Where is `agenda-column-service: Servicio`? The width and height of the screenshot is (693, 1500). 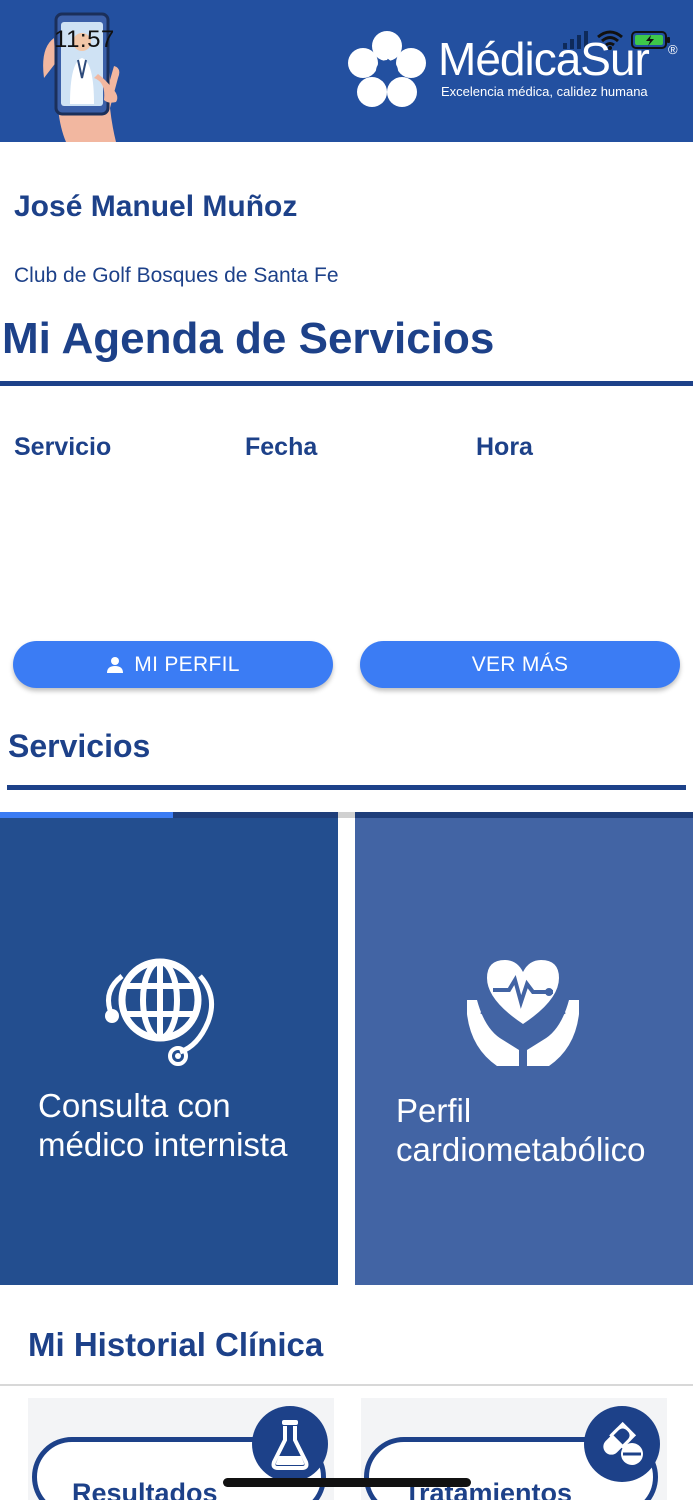
agenda-column-service: Servicio is located at coordinates (63, 447).